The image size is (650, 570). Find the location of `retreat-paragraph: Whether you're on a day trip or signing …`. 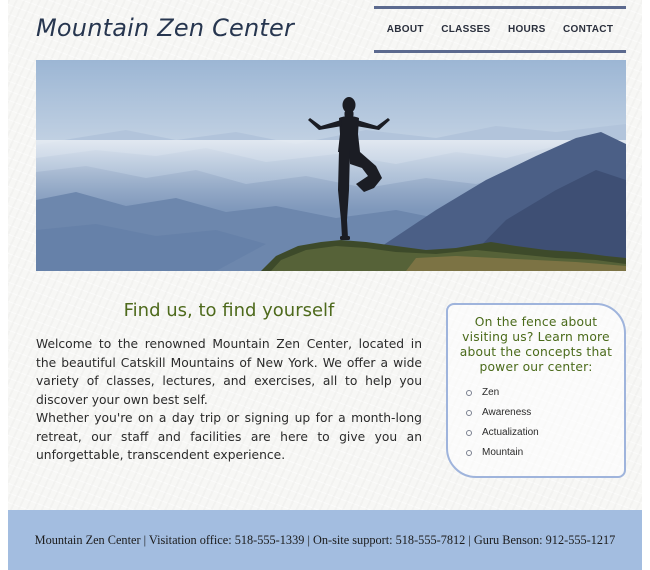

retreat-paragraph: Whether you're on a day trip or signing … is located at coordinates (229, 436).